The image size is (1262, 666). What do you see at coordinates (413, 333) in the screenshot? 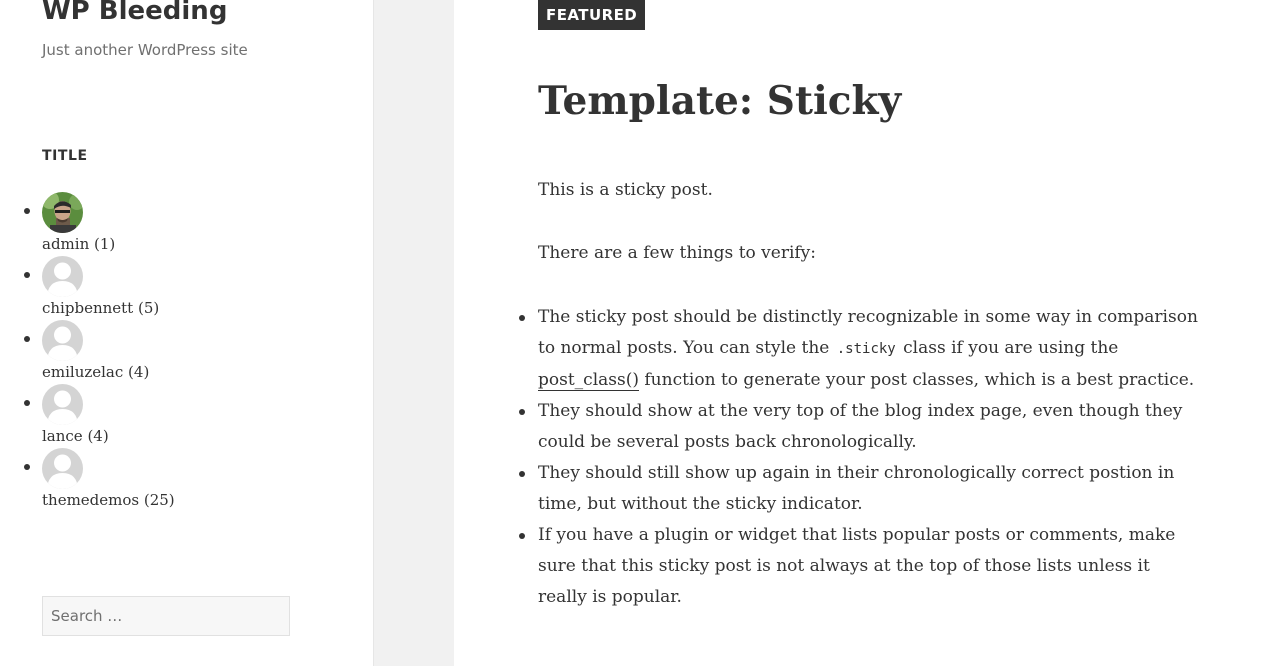
I see `page-gutter` at bounding box center [413, 333].